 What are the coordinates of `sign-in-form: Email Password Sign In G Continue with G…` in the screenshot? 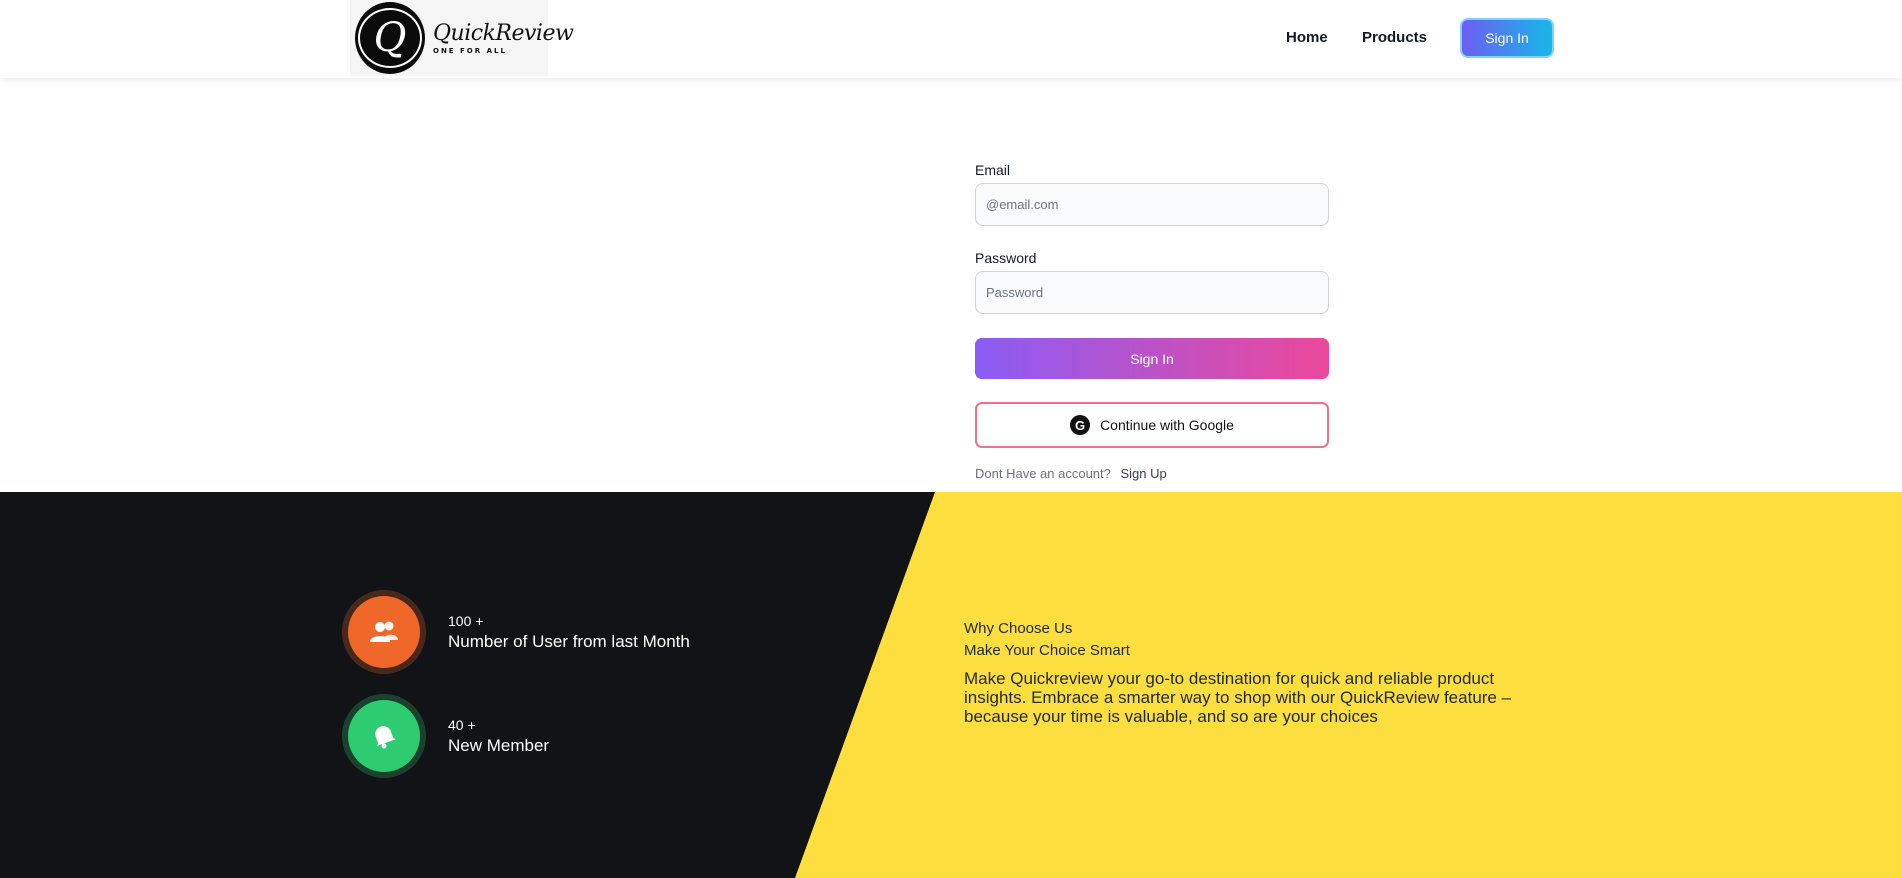 It's located at (1152, 321).